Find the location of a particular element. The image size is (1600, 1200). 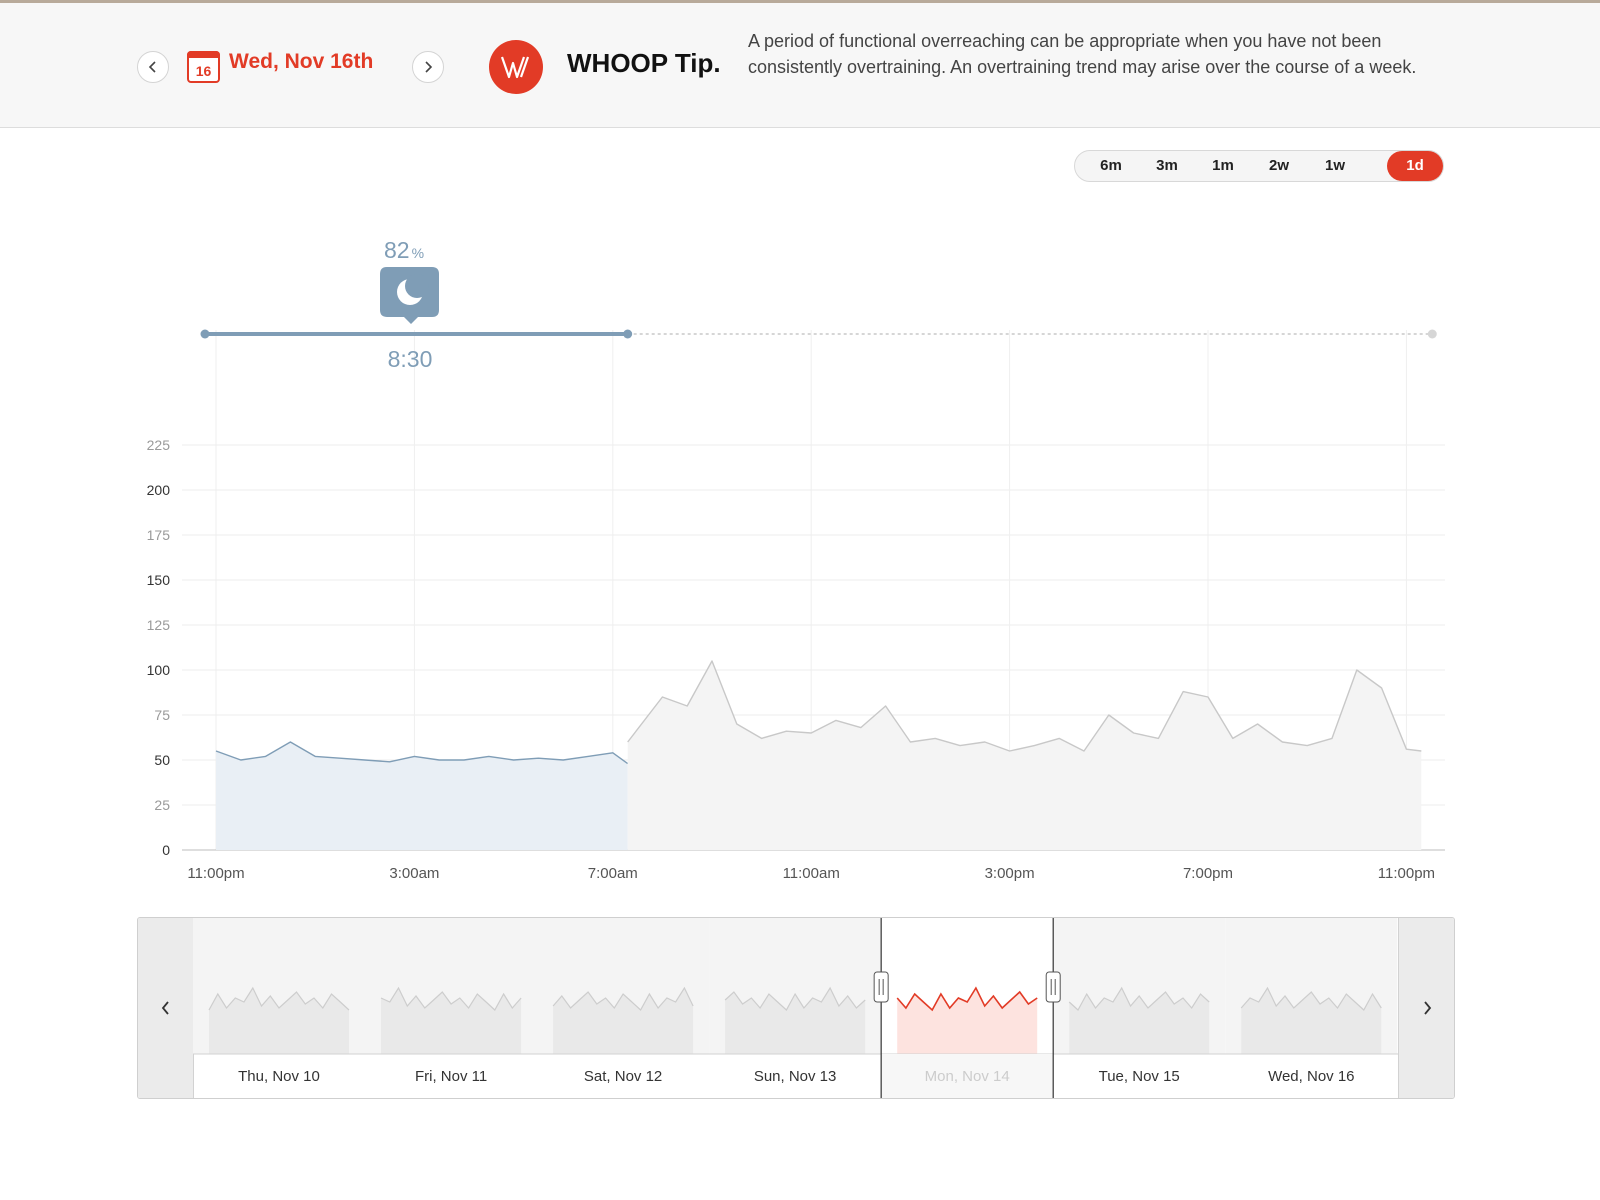

calendar-icon: 16 is located at coordinates (203, 67).